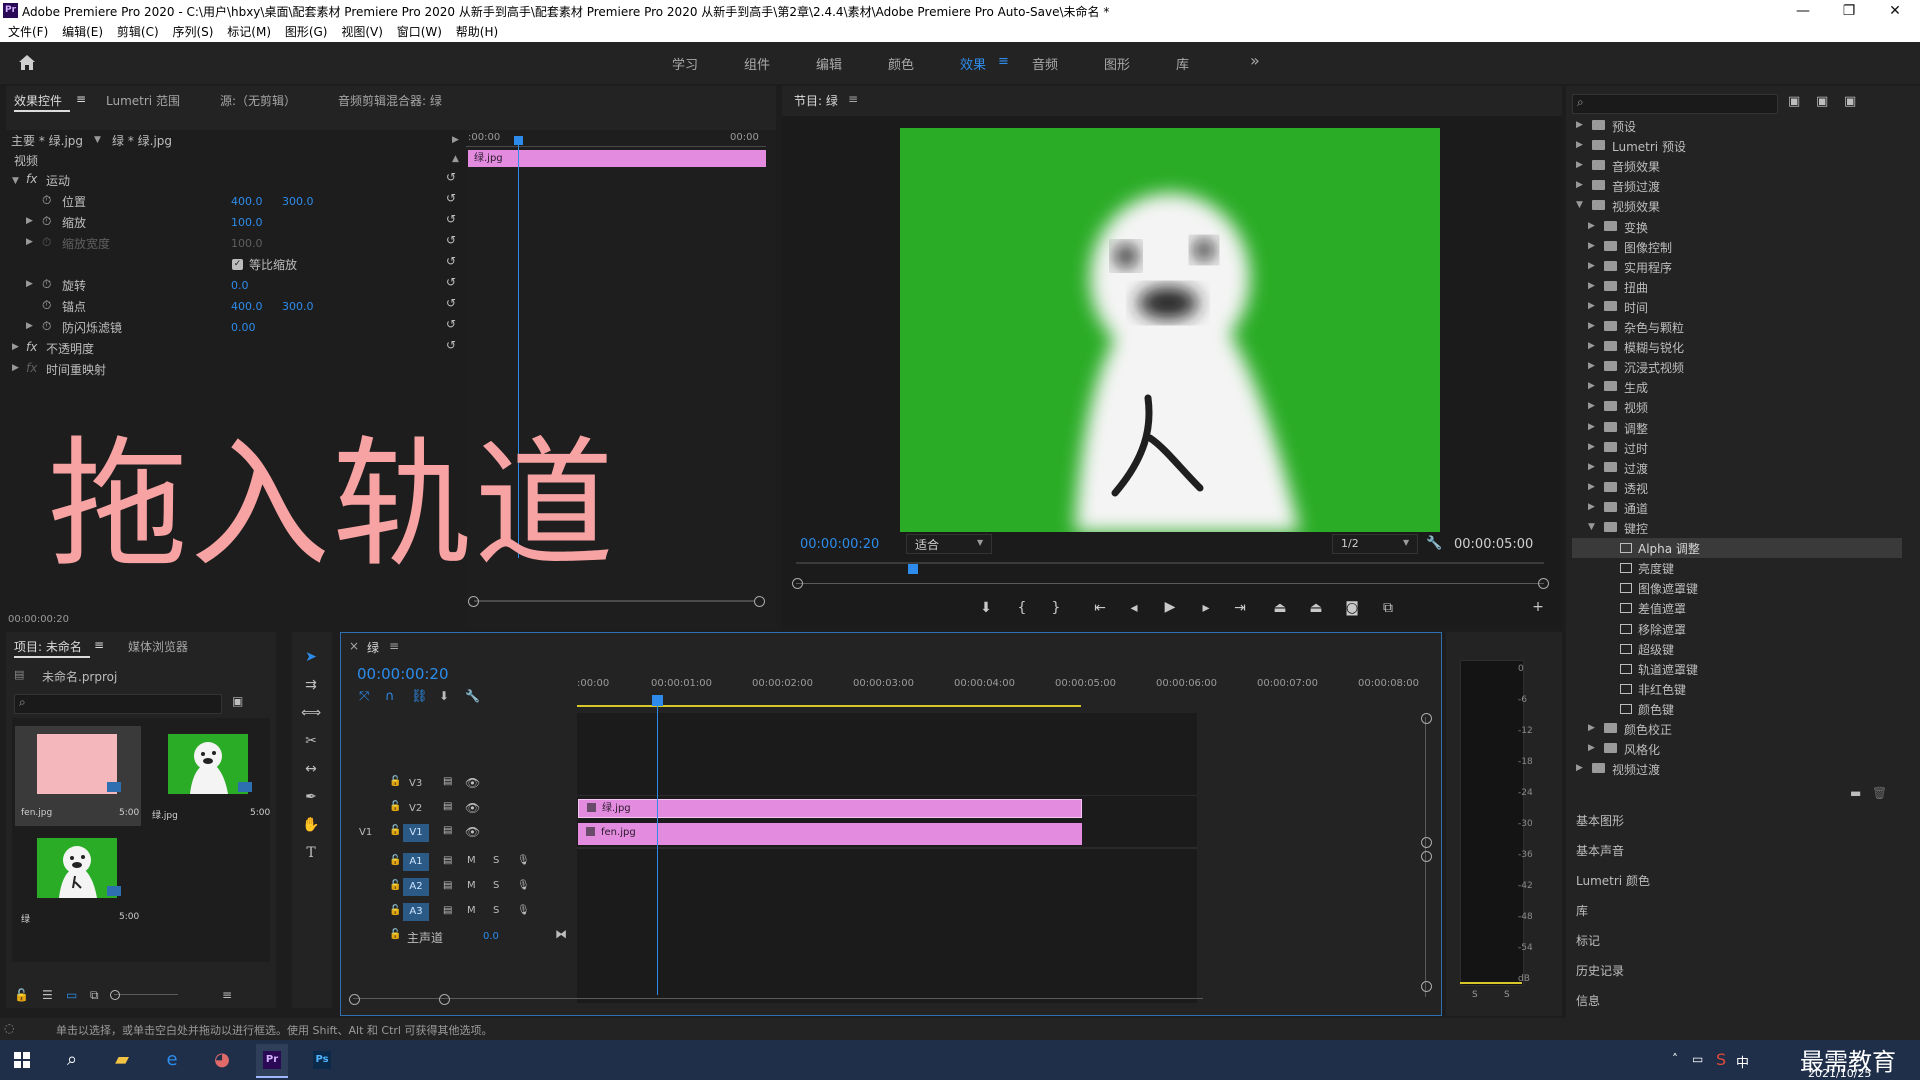 This screenshot has width=1920, height=1080. Describe the element at coordinates (415, 783) in the screenshot. I see `track-id-v3: V3` at that location.